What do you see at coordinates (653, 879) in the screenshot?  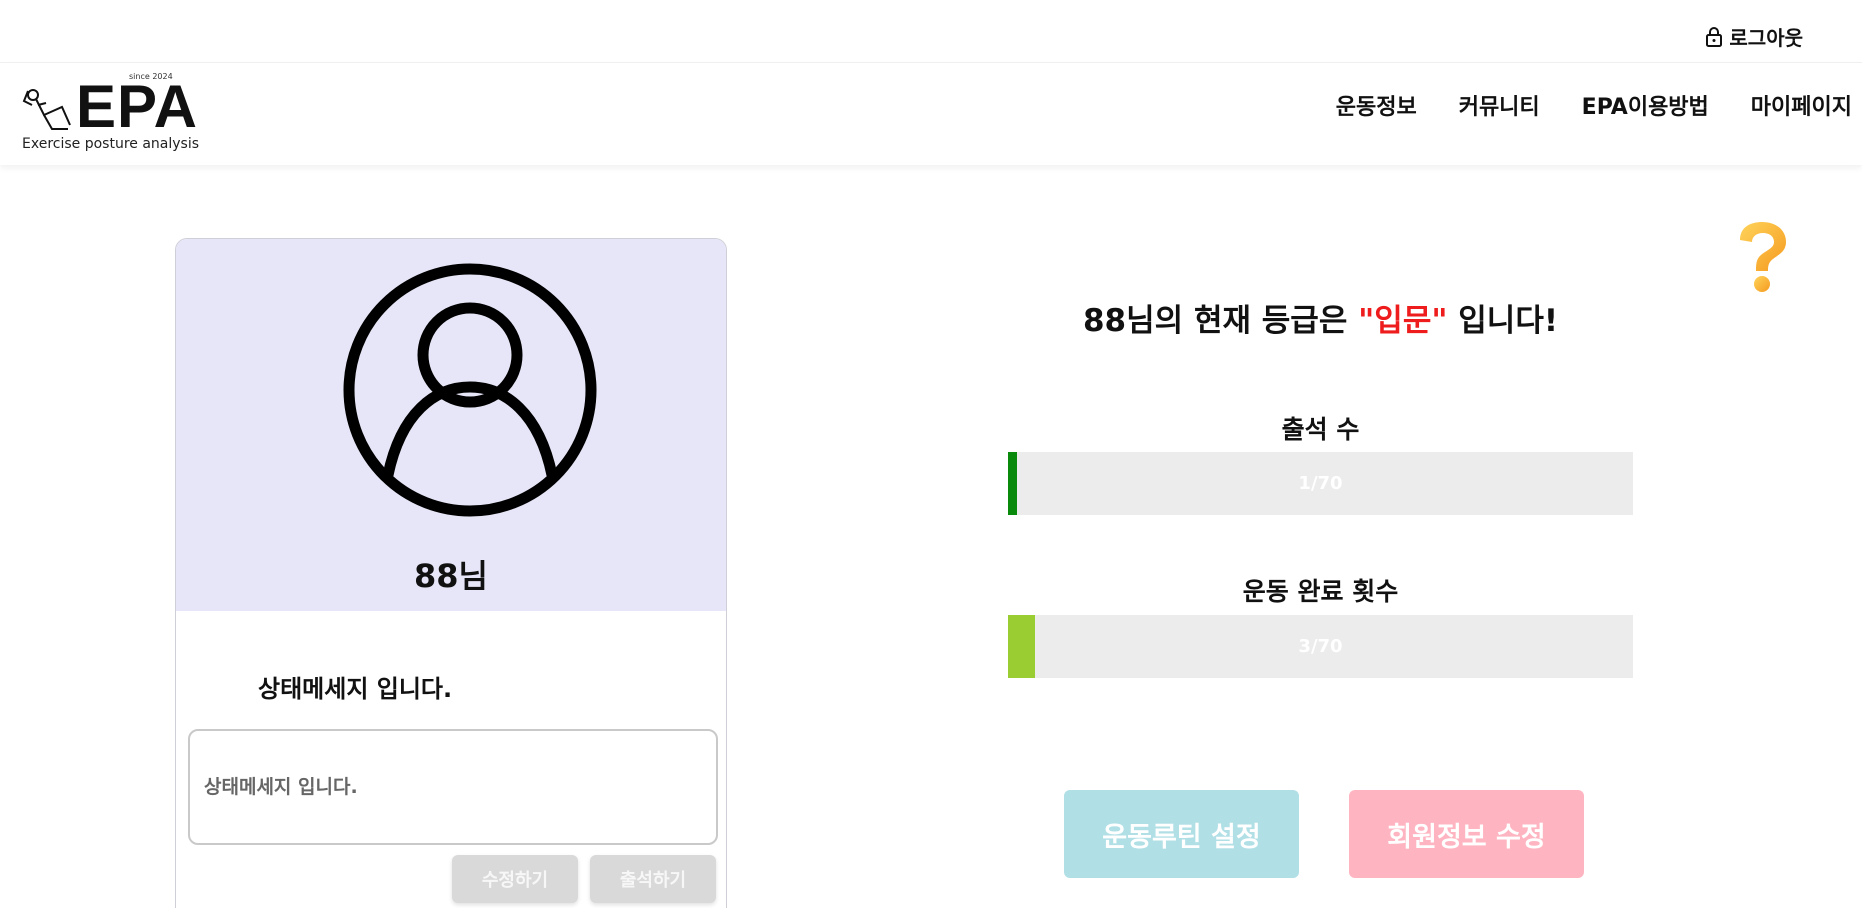 I see `attendance-button: 출석하기` at bounding box center [653, 879].